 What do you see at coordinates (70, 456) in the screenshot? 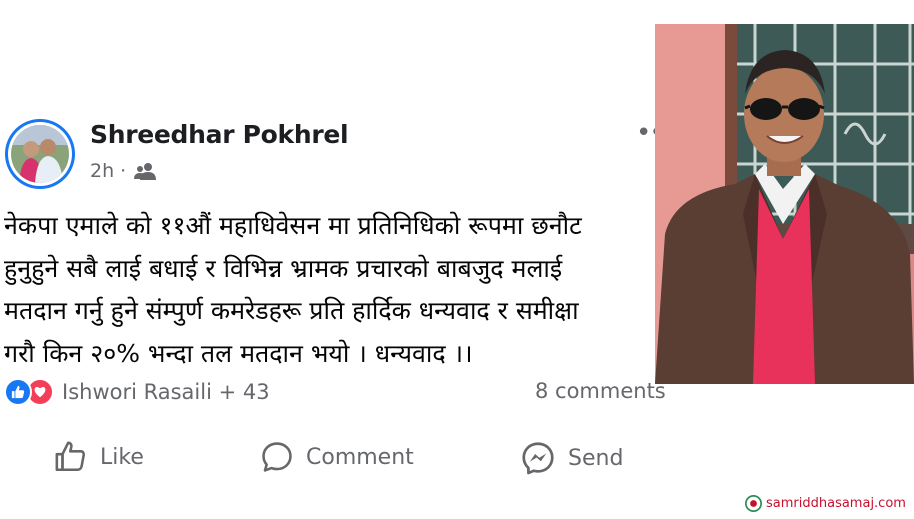
I see `thumbs-up-outline-icon` at bounding box center [70, 456].